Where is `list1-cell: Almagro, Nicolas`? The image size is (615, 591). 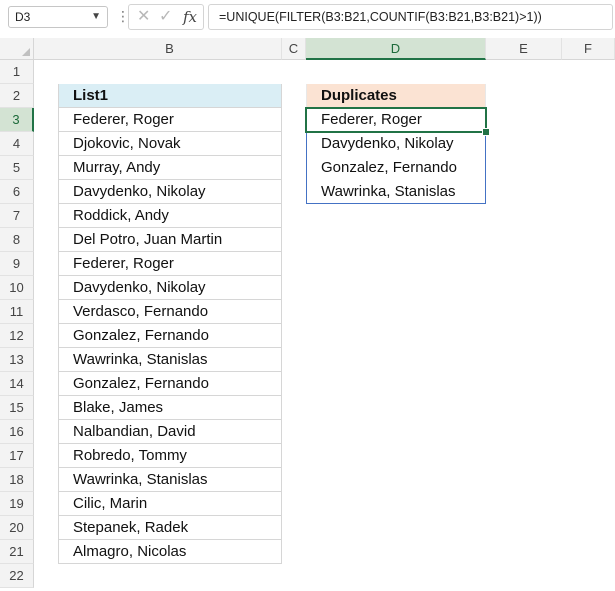 list1-cell: Almagro, Nicolas is located at coordinates (170, 552).